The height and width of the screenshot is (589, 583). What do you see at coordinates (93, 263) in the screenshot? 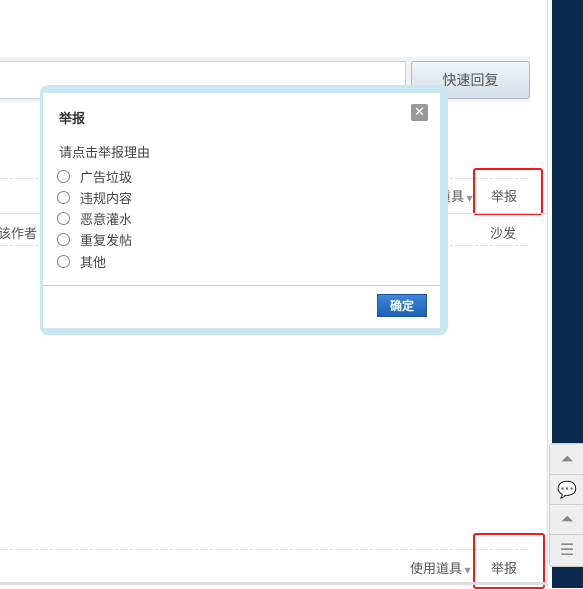
I see `option-label: 其他` at bounding box center [93, 263].